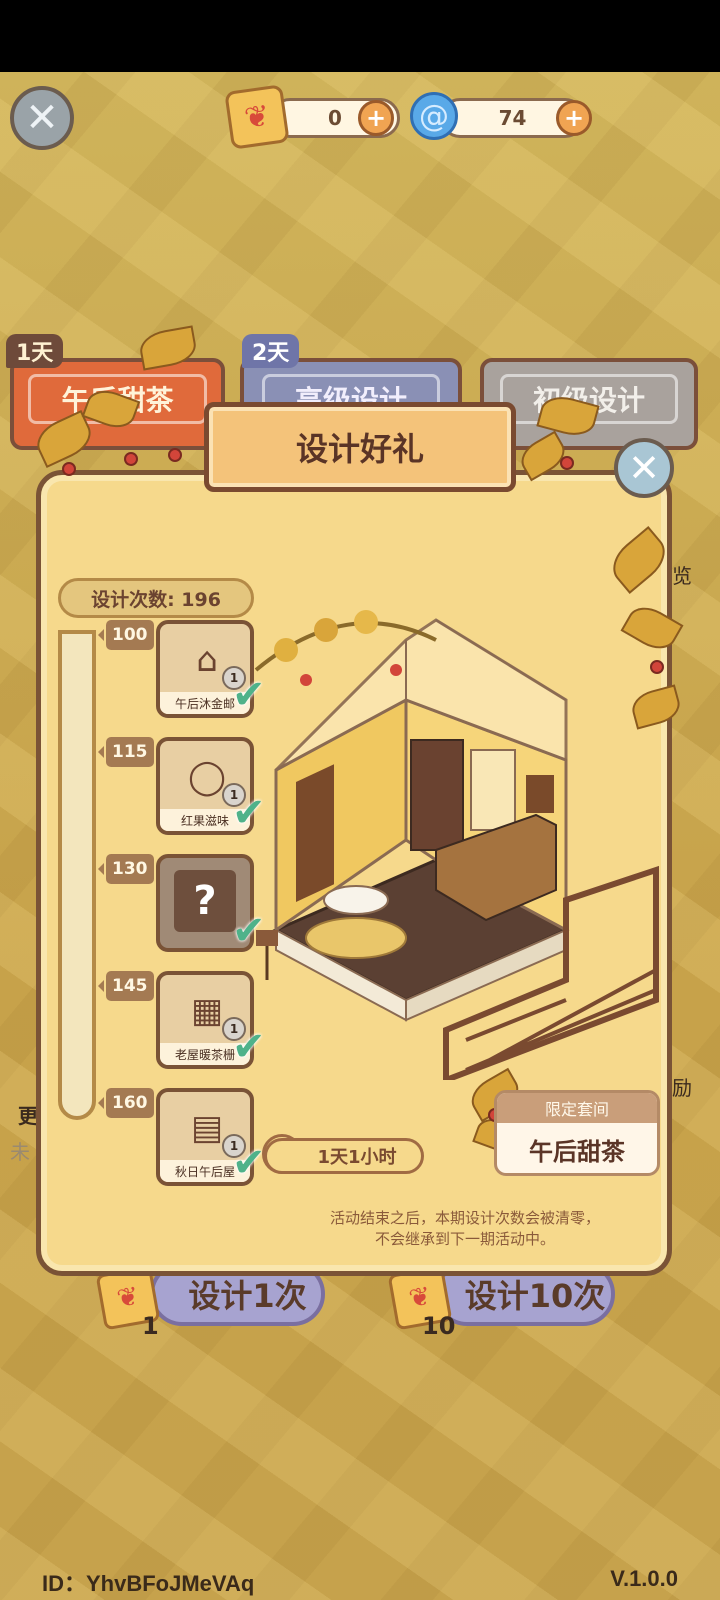 The width and height of the screenshot is (720, 1600). I want to click on add-tickets-button: +, so click(376, 118).